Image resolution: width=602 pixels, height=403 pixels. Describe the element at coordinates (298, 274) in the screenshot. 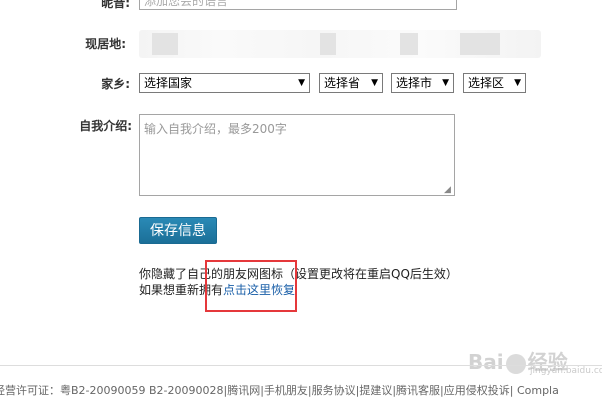

I see `hidden-icon-notice: 你隐藏了自己的朋友网图标（设置更改将在重启QQ后生效）` at that location.